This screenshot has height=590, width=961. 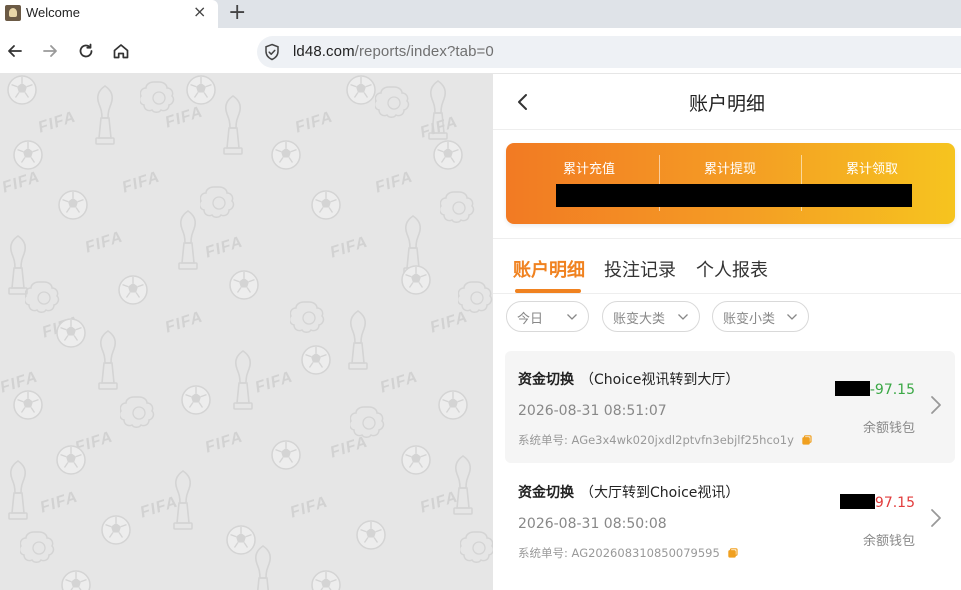 I want to click on page-title: 账户明细, so click(x=726, y=104).